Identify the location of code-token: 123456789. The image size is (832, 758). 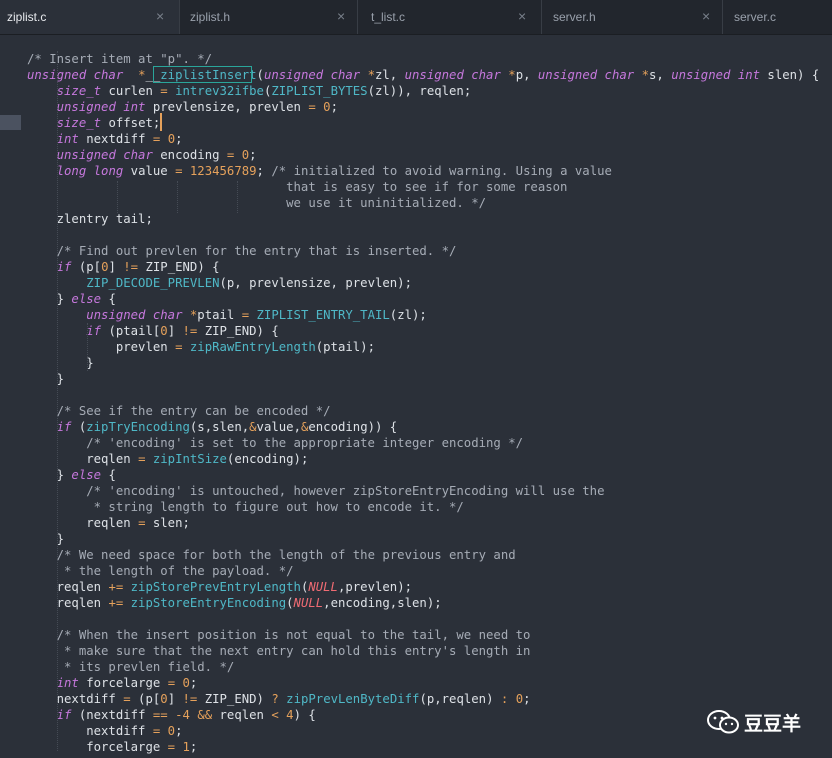
(223, 171).